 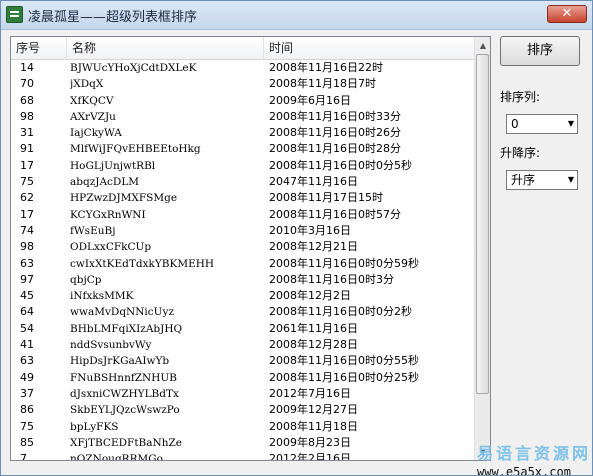 What do you see at coordinates (242, 296) in the screenshot?
I see `table-row: 45 iNfxksMMK 2008年12月2日` at bounding box center [242, 296].